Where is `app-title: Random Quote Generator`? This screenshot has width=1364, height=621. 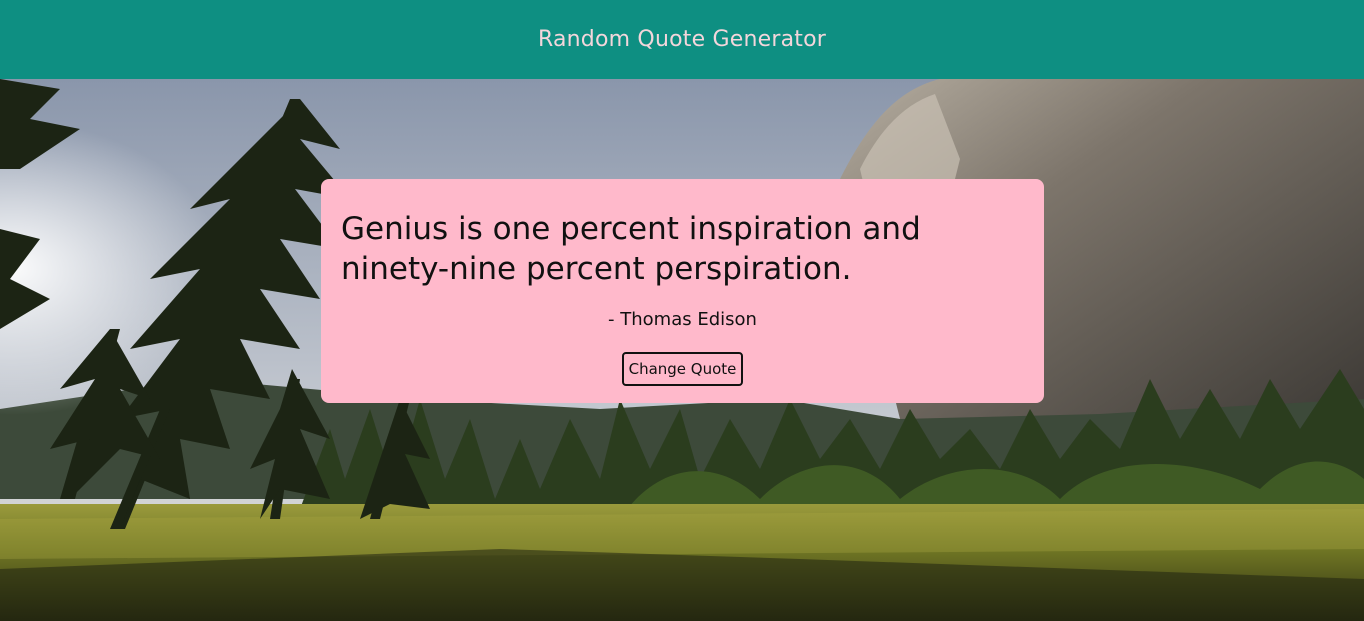 app-title: Random Quote Generator is located at coordinates (682, 39).